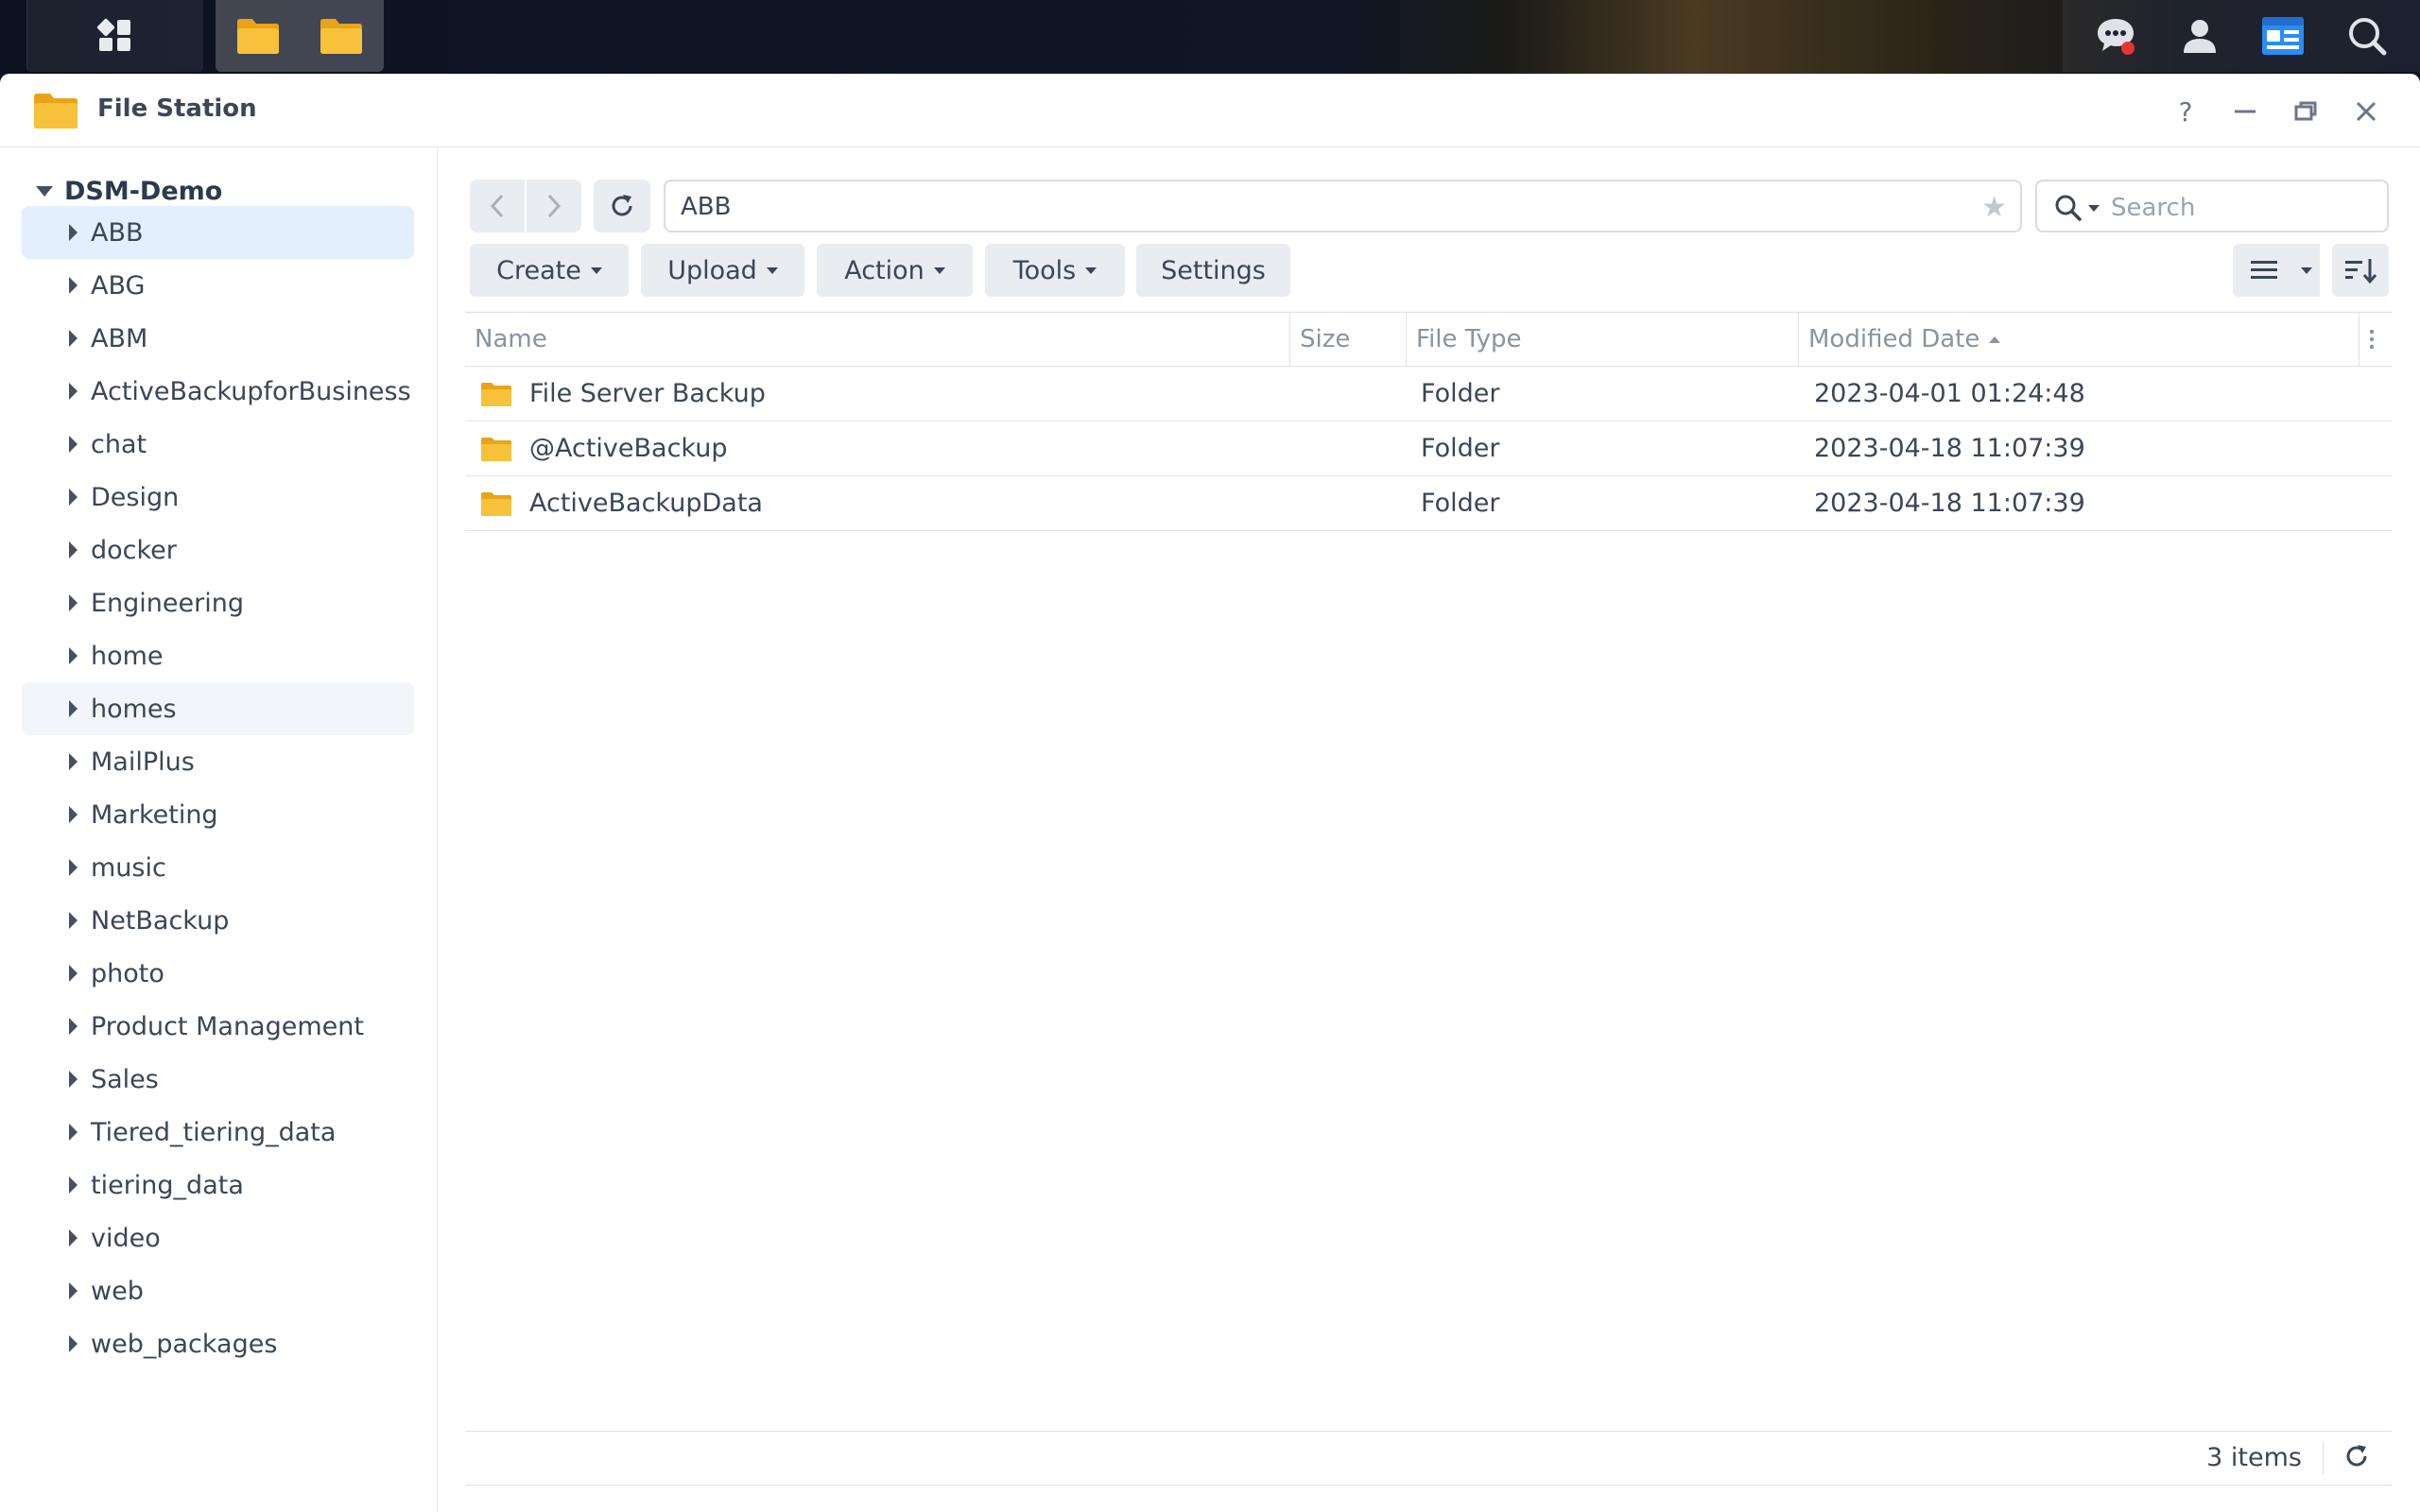 The height and width of the screenshot is (1512, 2420). Describe the element at coordinates (623, 394) in the screenshot. I see `cell-name: File Server Backup` at that location.